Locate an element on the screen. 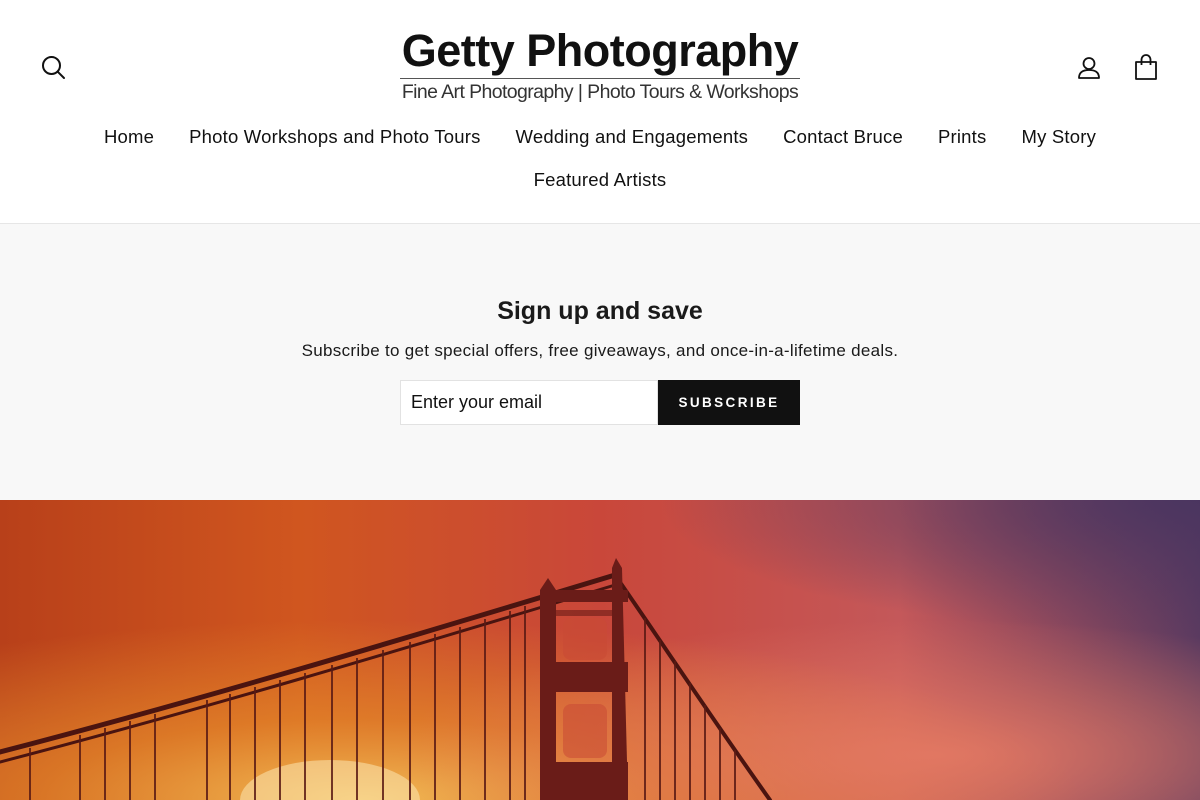 This screenshot has width=1200, height=800. user-icon is located at coordinates (1089, 68).